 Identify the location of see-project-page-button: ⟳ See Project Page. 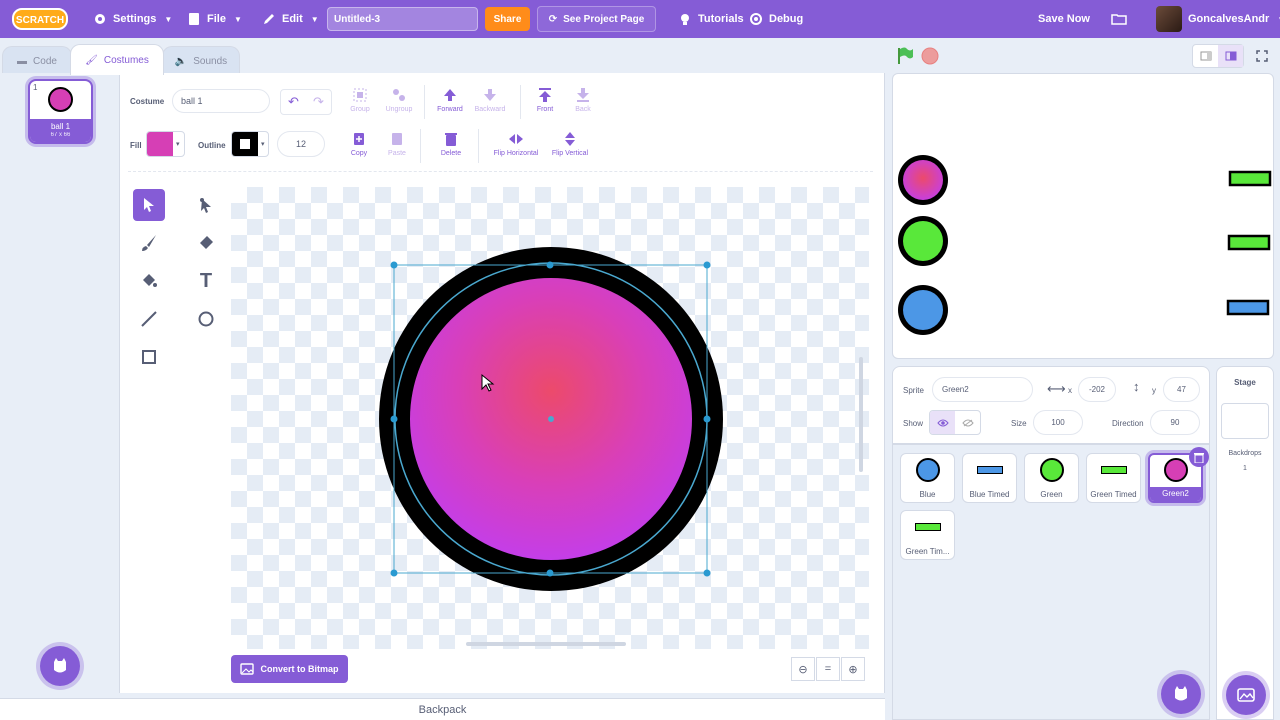
(596, 19).